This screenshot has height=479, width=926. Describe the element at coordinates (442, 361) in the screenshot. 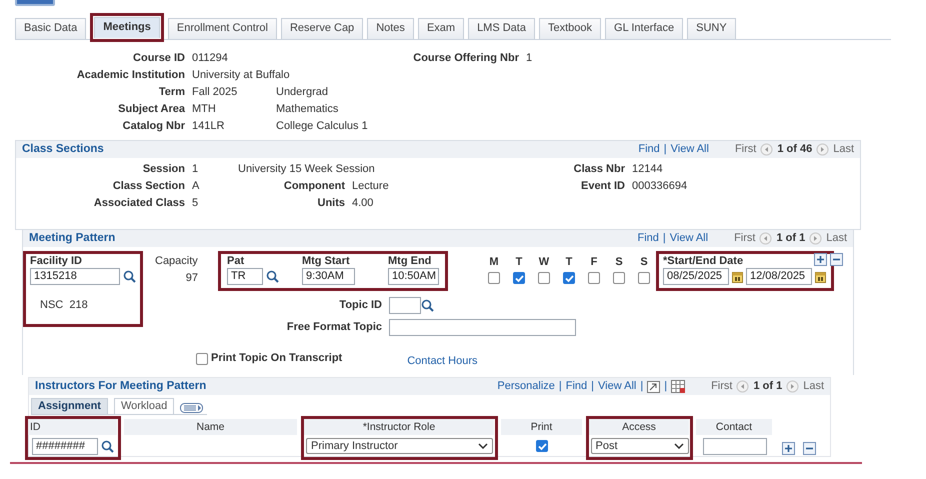

I see `contact-hours-link: Contact Hours` at that location.